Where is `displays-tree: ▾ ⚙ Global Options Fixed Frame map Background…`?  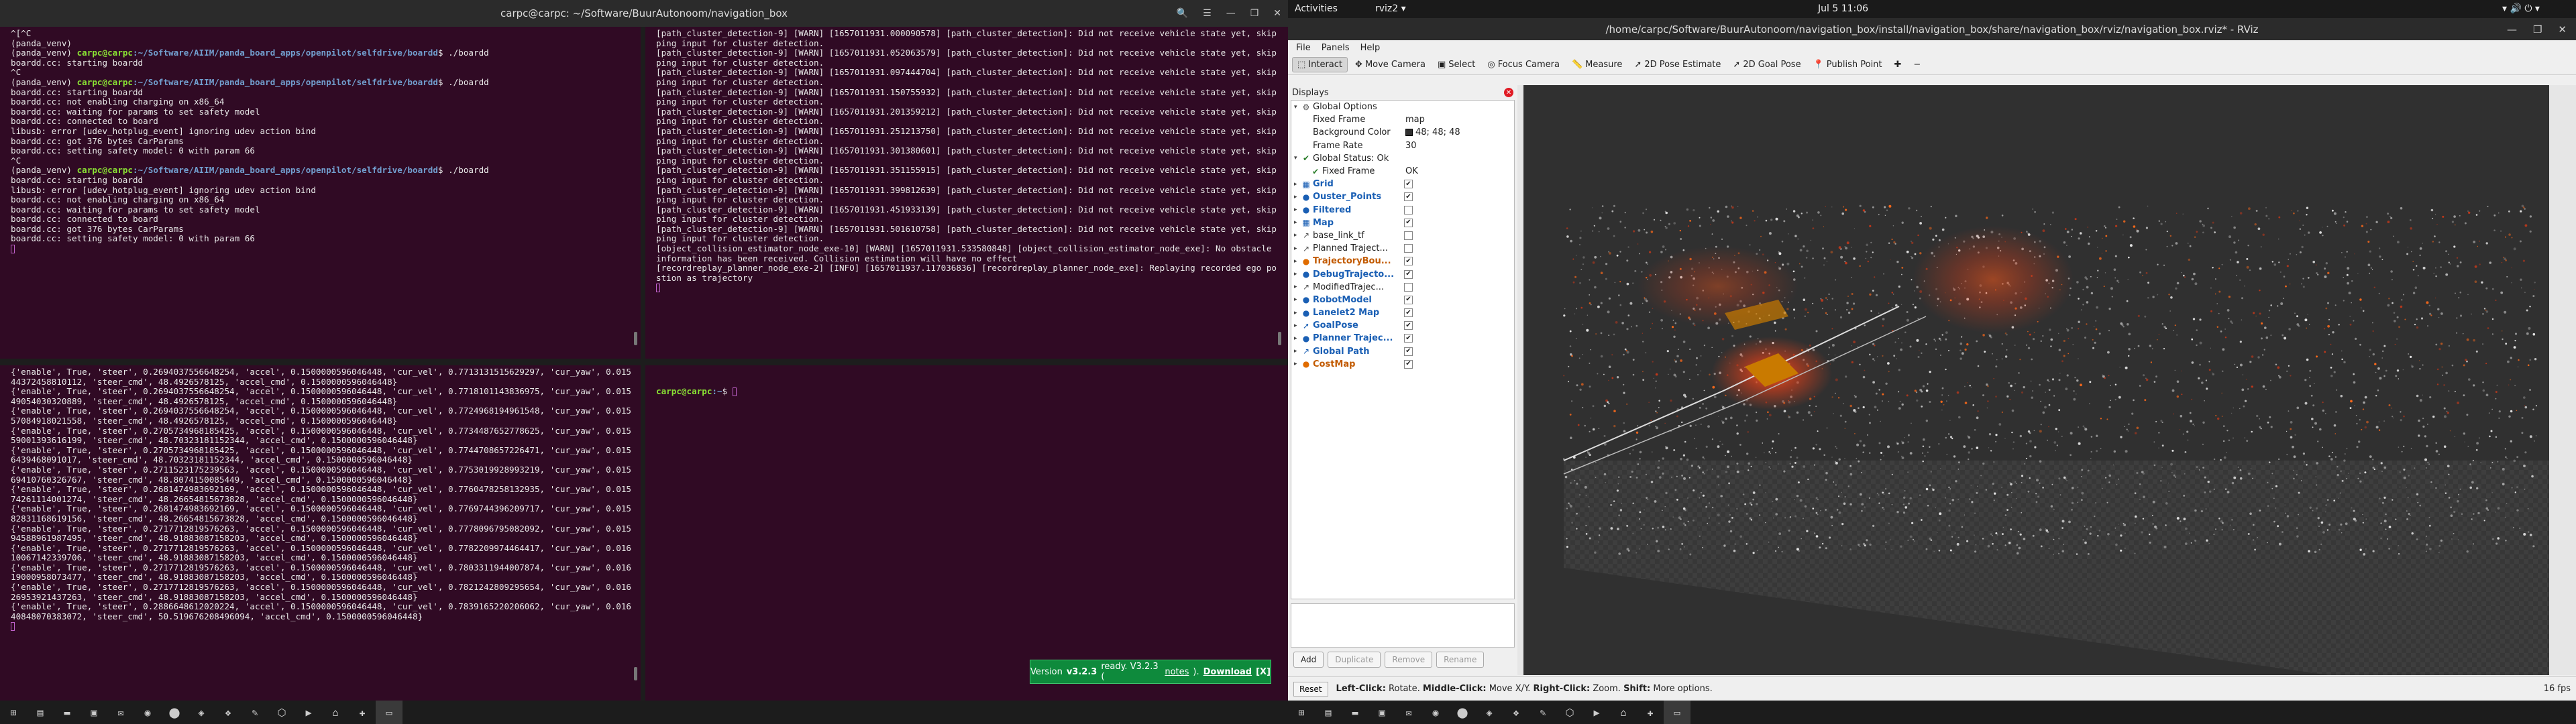 displays-tree: ▾ ⚙ Global Options Fixed Frame map Background… is located at coordinates (1403, 349).